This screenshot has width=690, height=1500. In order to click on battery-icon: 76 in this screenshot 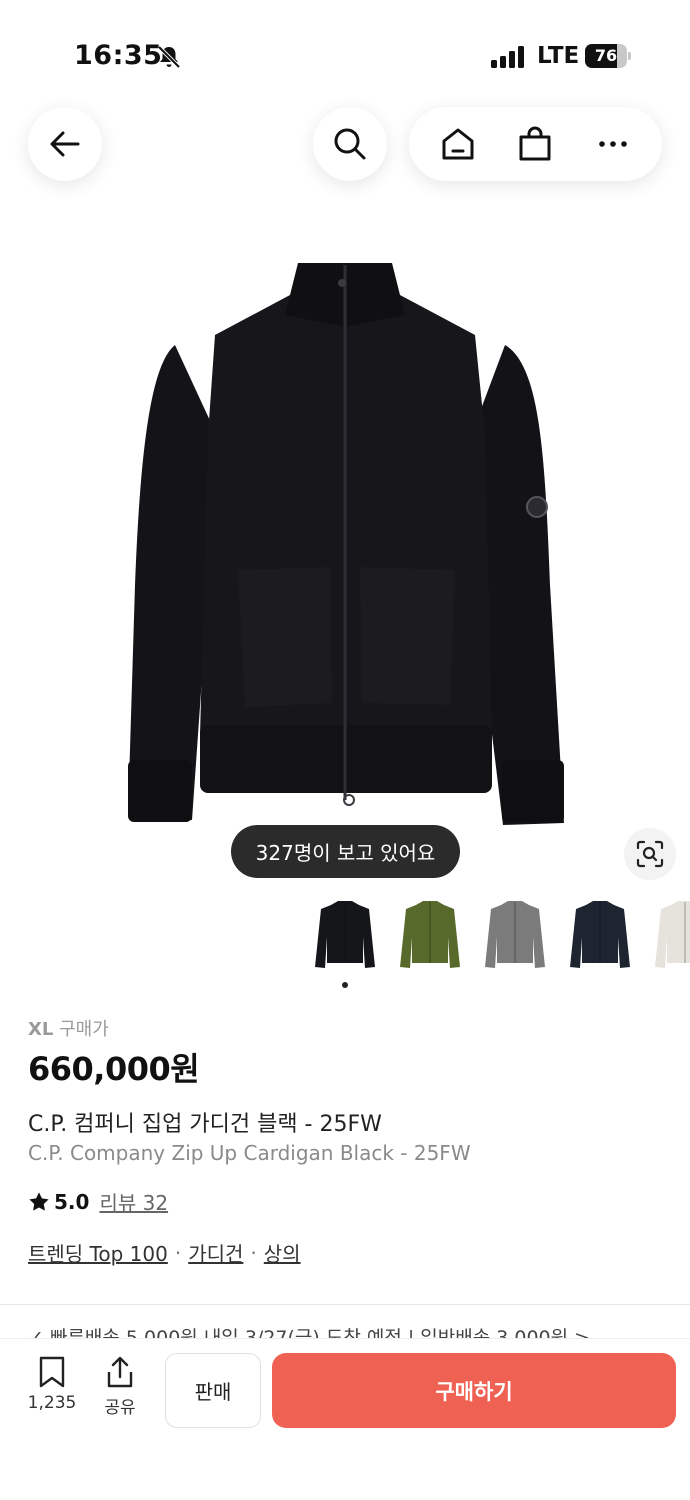, I will do `click(608, 56)`.